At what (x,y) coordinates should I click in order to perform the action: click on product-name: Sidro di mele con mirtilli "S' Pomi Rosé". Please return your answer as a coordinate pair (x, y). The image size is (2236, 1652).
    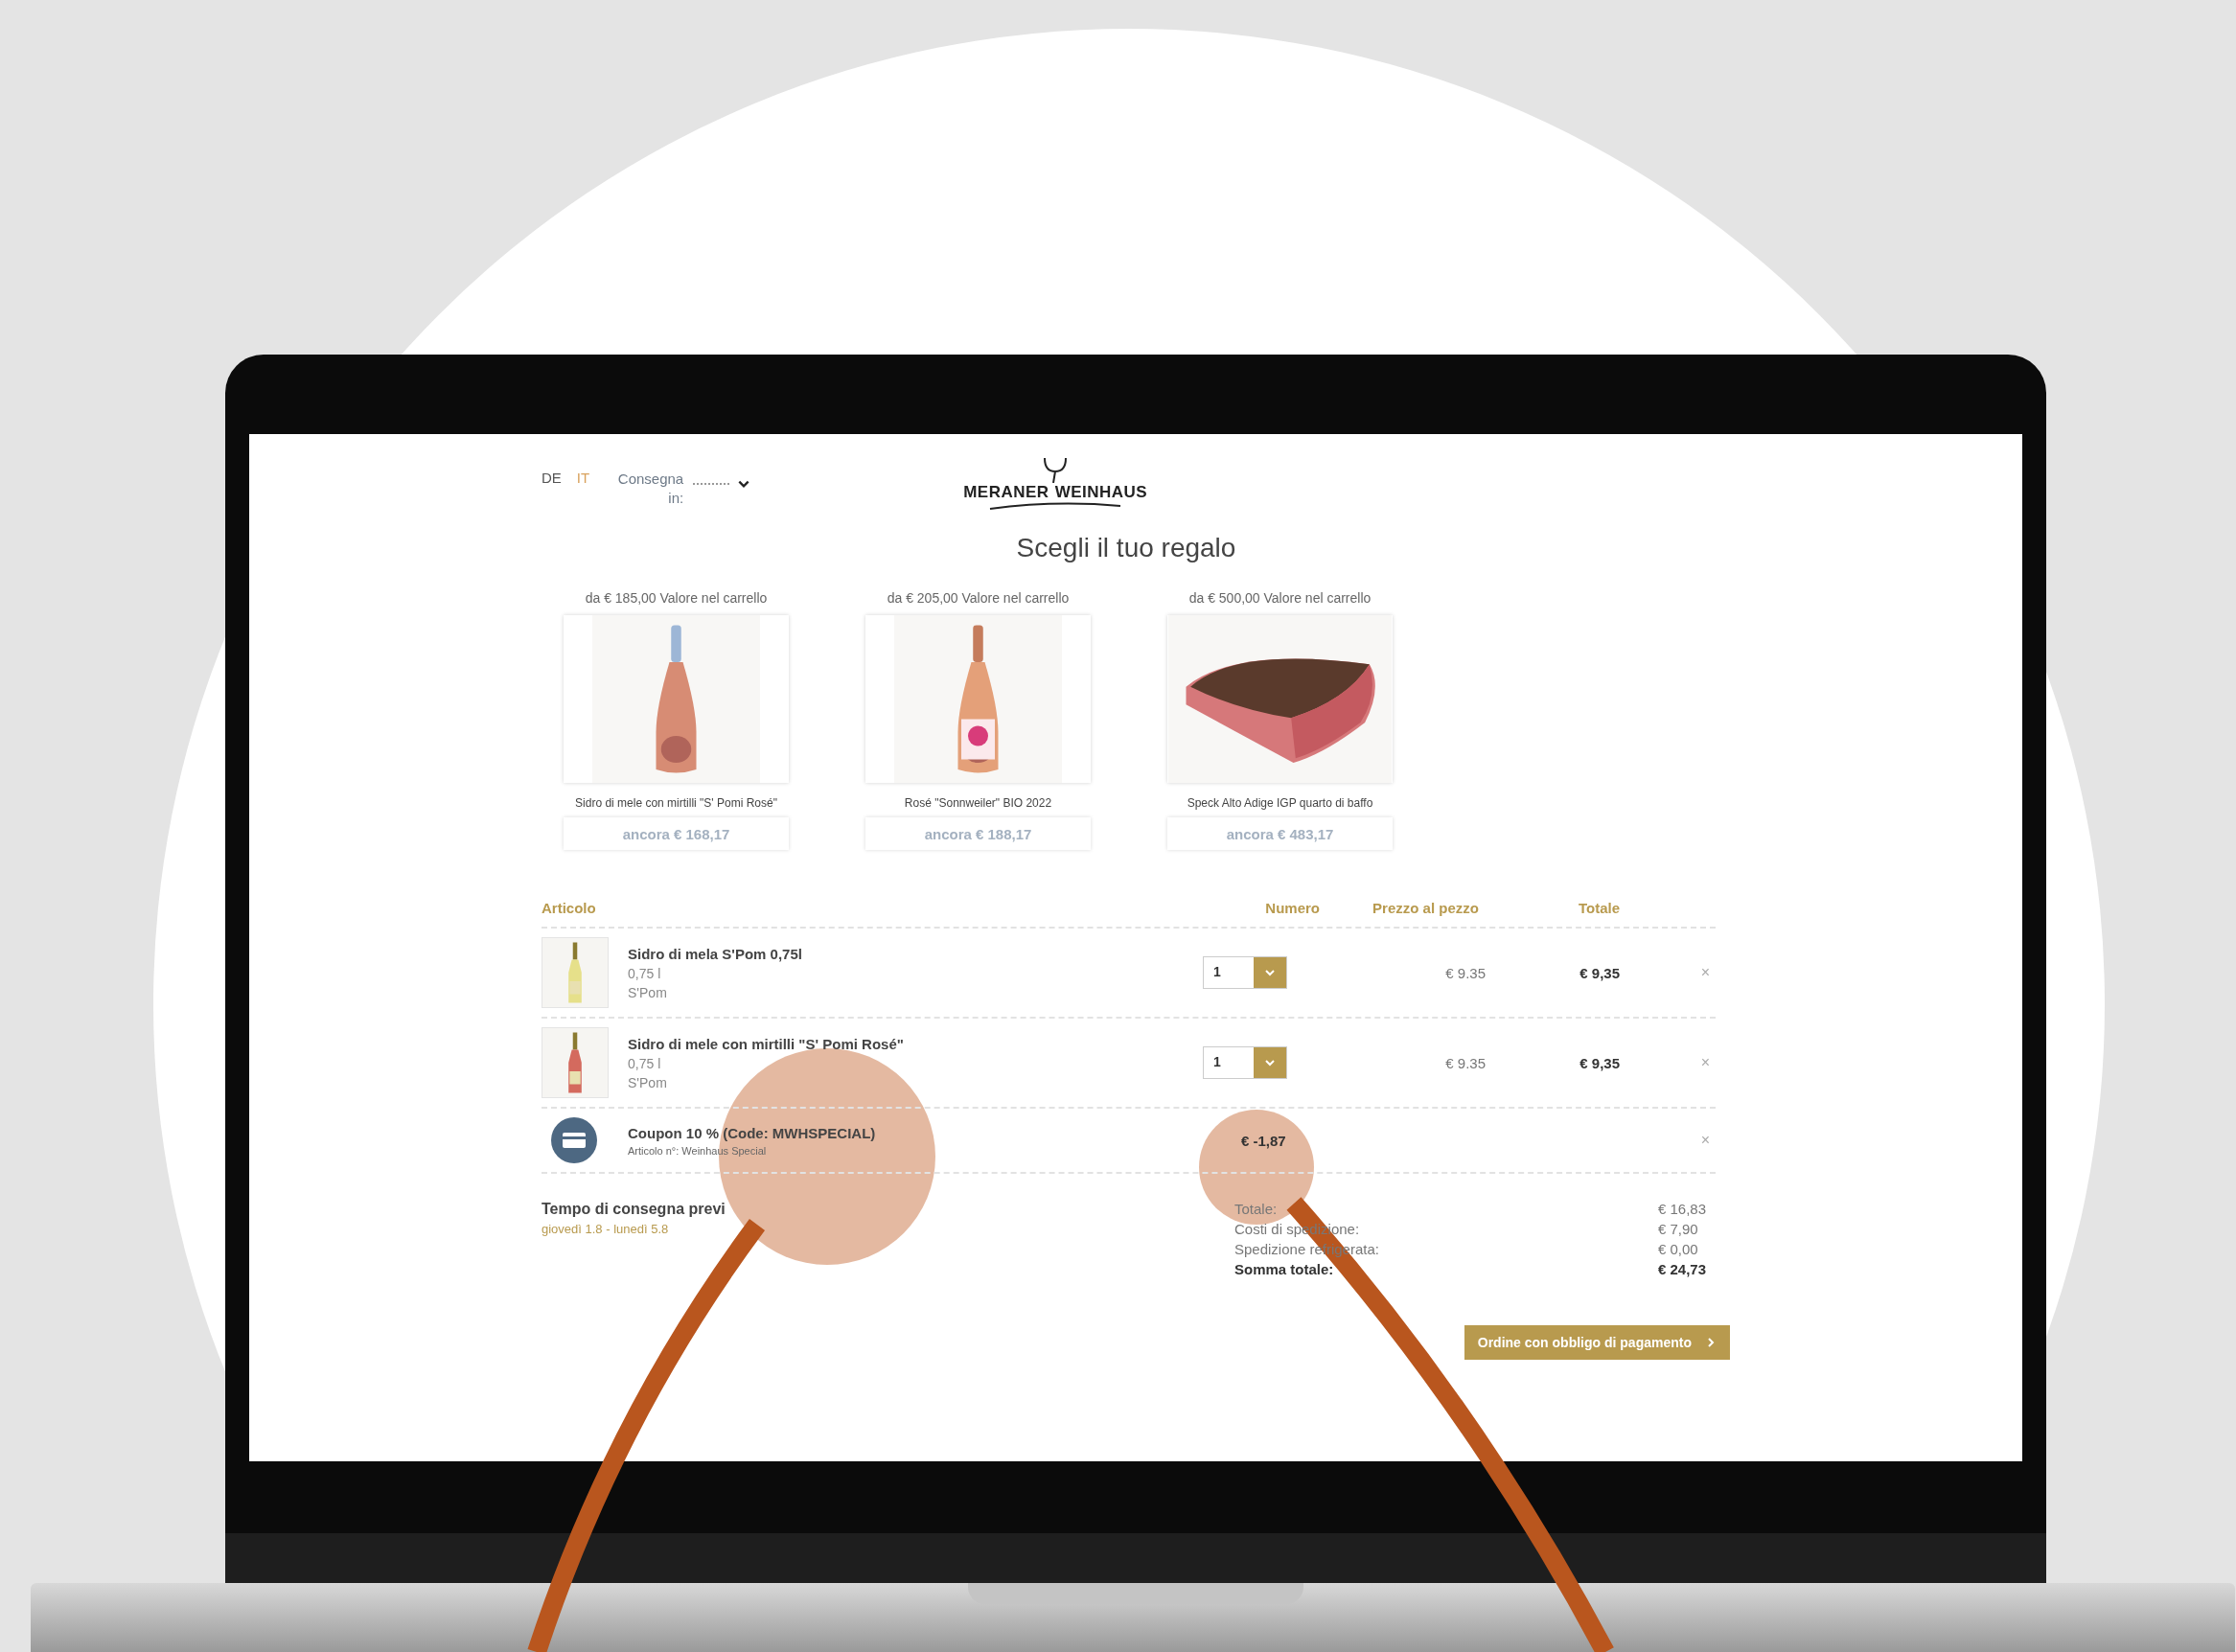
    Looking at the image, I should click on (877, 1043).